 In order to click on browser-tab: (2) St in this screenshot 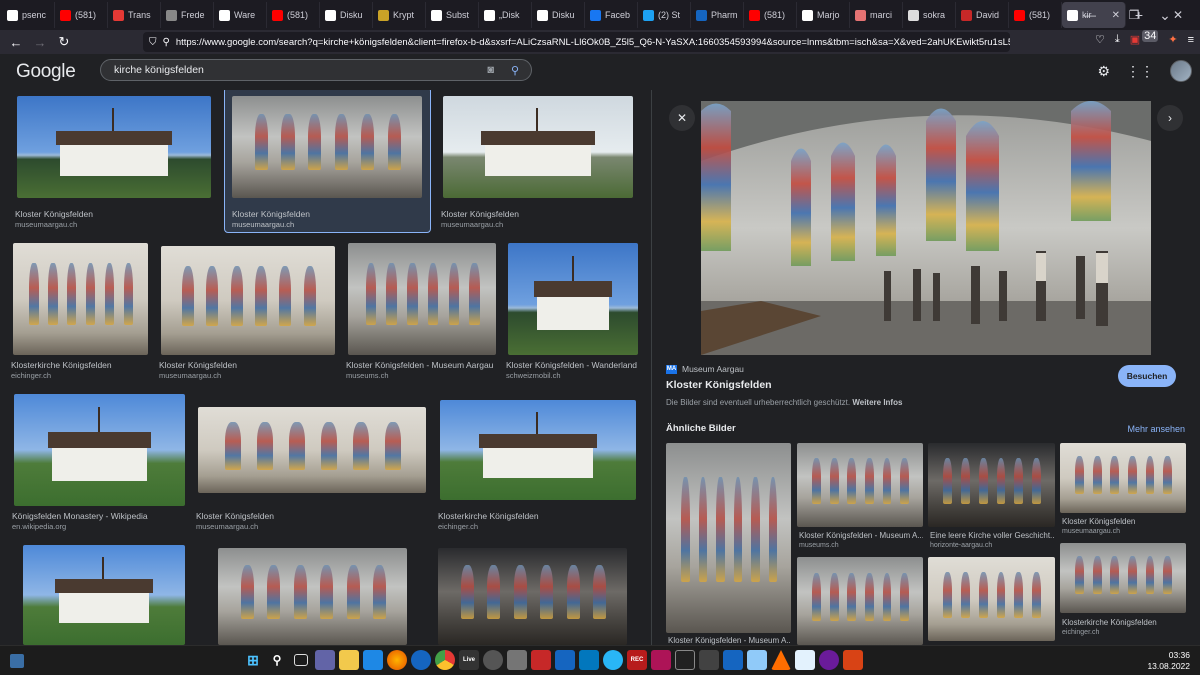, I will do `click(664, 15)`.